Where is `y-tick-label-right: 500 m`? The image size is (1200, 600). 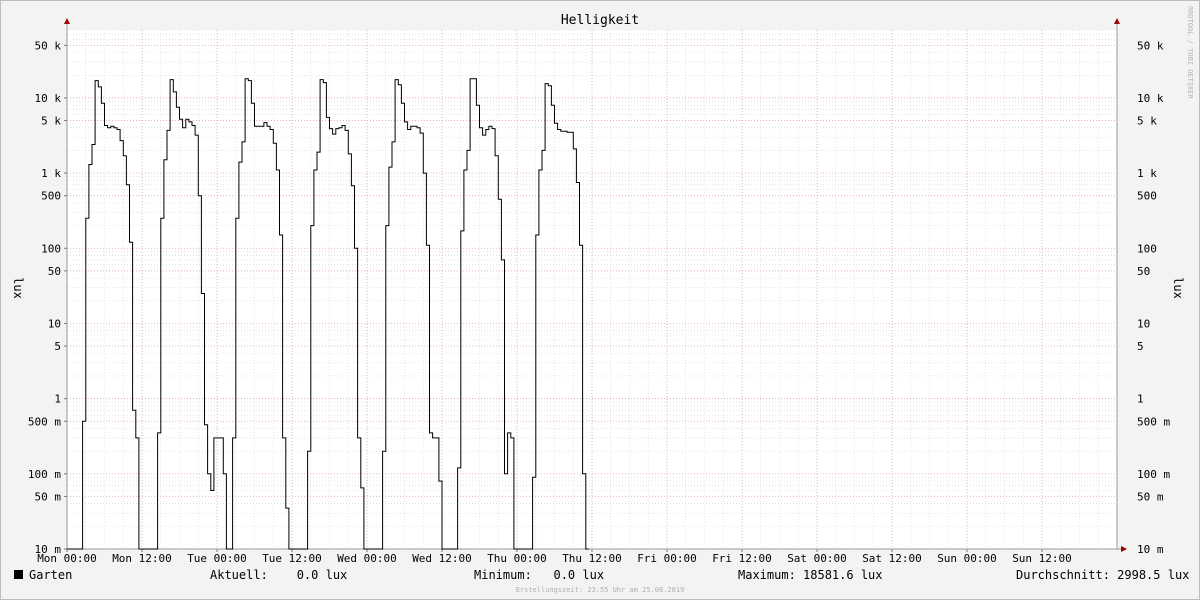
y-tick-label-right: 500 m is located at coordinates (1153, 421).